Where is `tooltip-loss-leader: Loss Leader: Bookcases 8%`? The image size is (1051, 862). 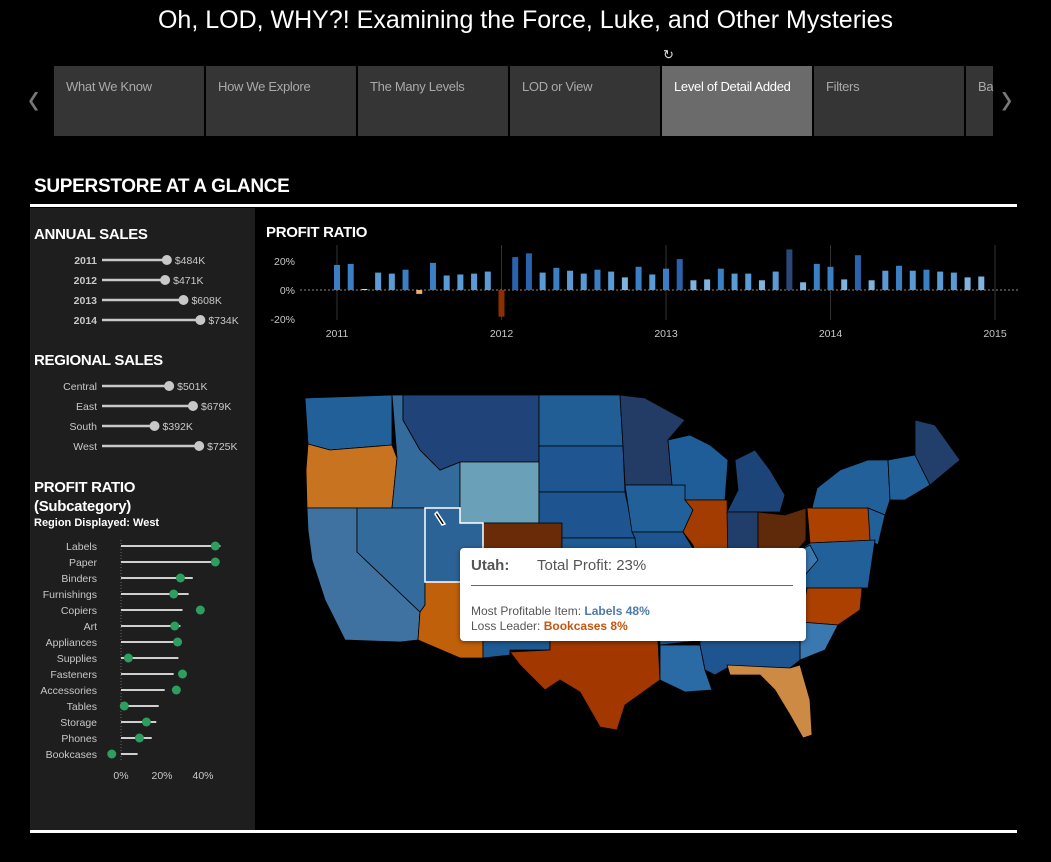
tooltip-loss-leader: Loss Leader: Bookcases 8% is located at coordinates (549, 626).